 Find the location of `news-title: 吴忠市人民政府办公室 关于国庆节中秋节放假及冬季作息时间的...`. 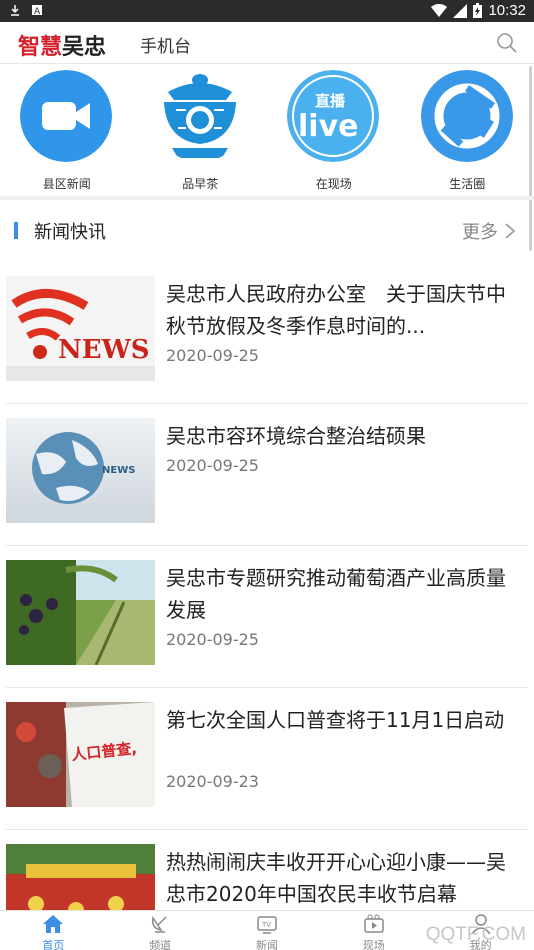

news-title: 吴忠市人民政府办公室 关于国庆节中秋节放假及冬季作息时间的... is located at coordinates (336, 310).